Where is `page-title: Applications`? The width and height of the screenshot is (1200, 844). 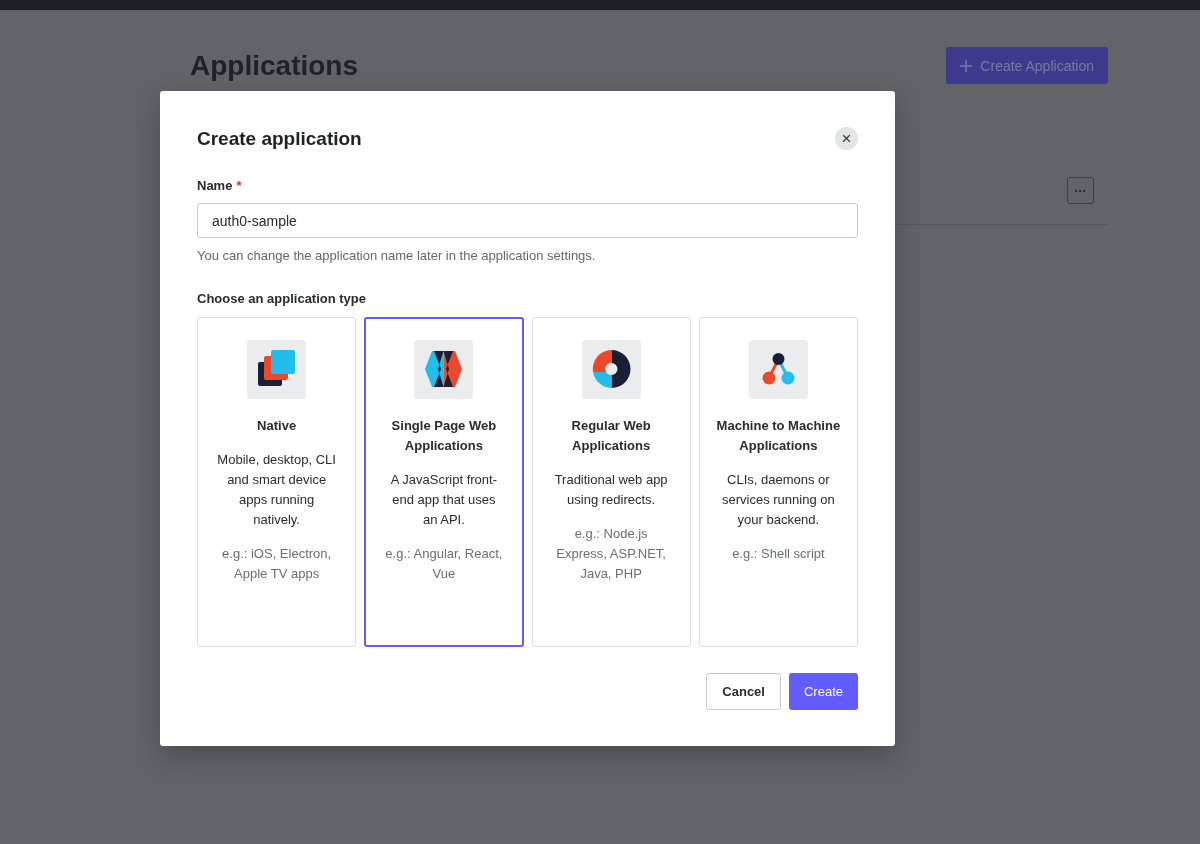 page-title: Applications is located at coordinates (274, 65).